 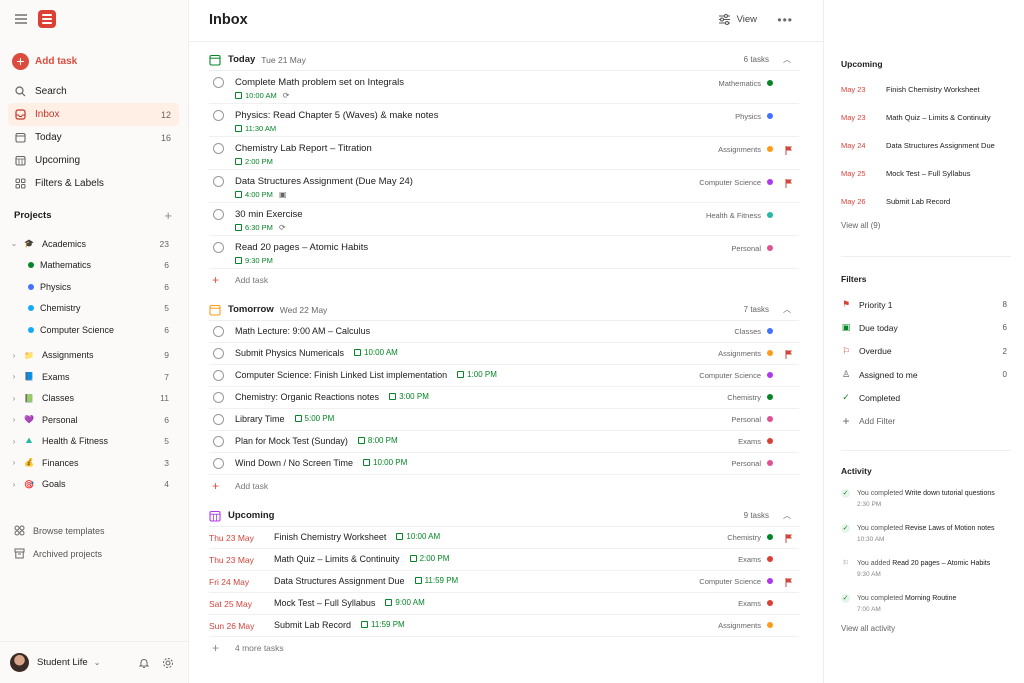 I want to click on filter-assigned-to-me: ♙ Assigned to me 0, so click(x=926, y=374).